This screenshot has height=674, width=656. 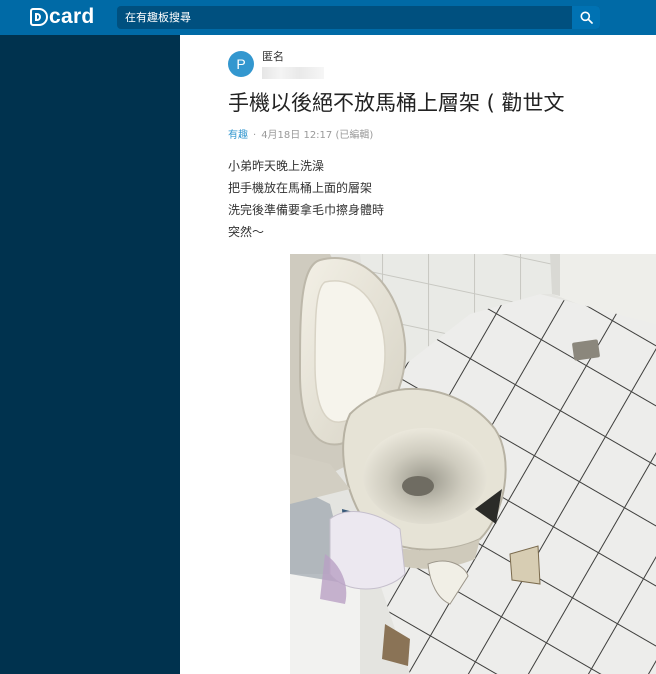 What do you see at coordinates (276, 166) in the screenshot?
I see `post-body-line: 小弟昨天晚上洗澡` at bounding box center [276, 166].